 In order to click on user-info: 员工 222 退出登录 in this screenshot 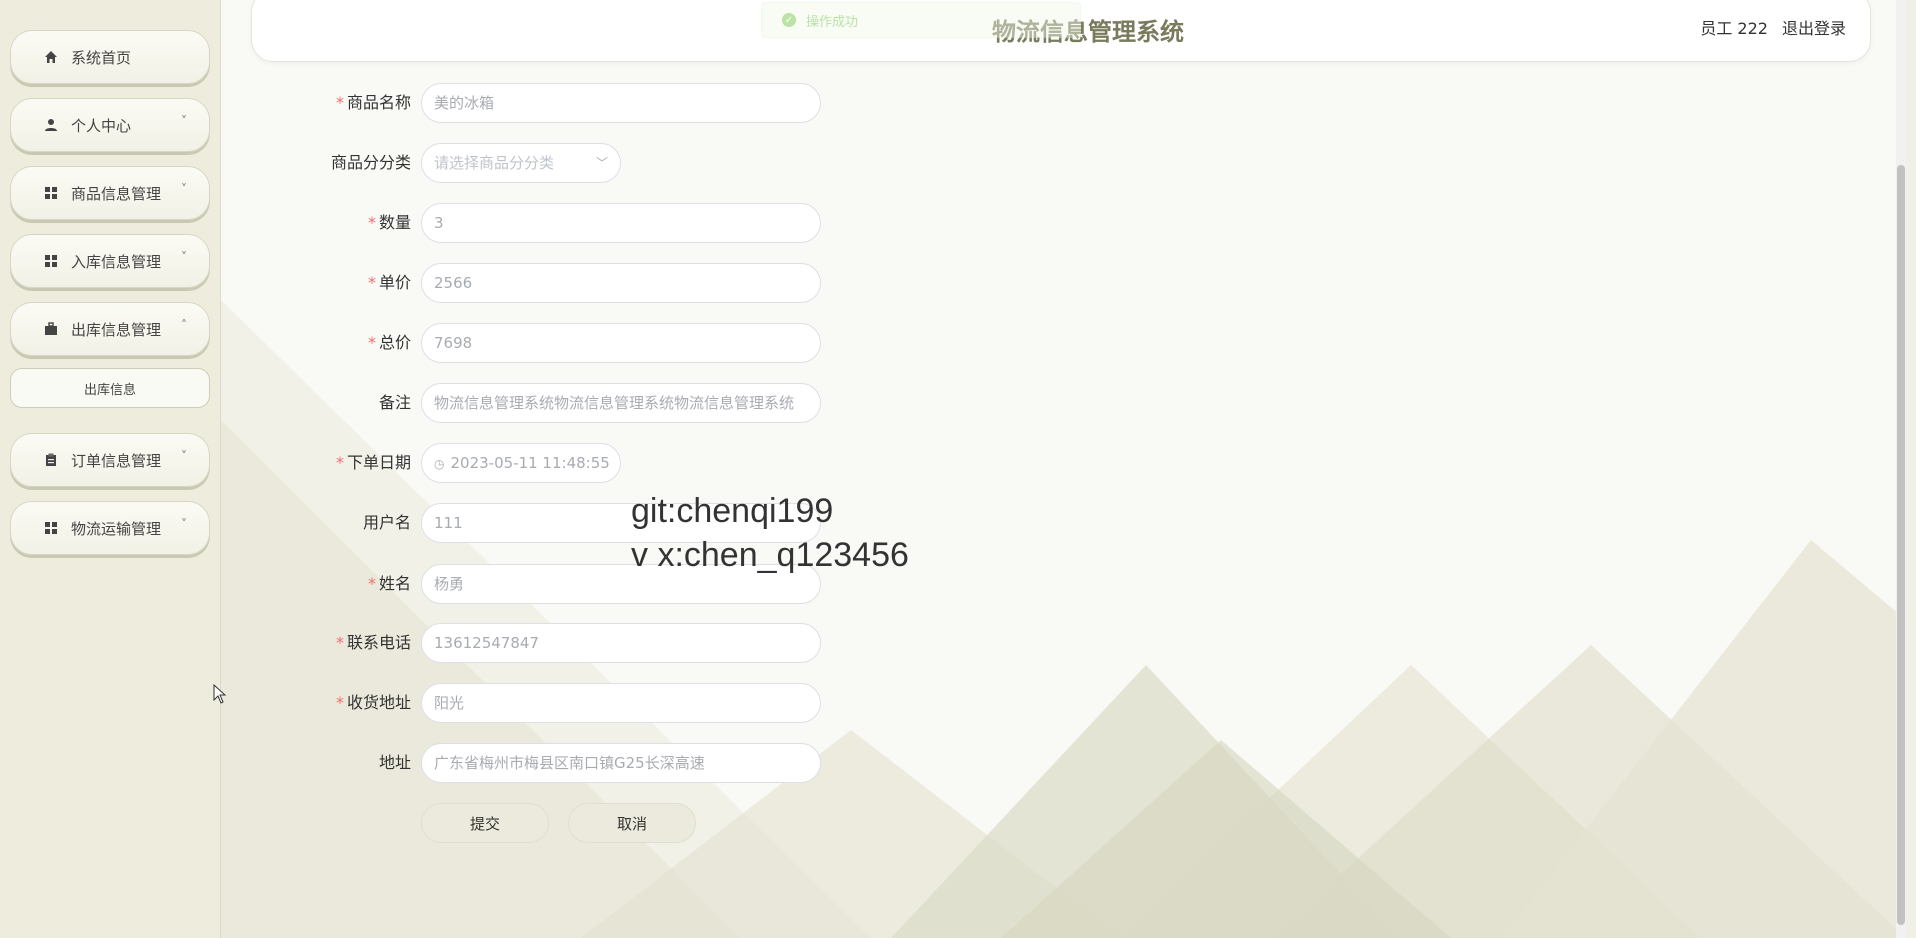, I will do `click(1773, 27)`.